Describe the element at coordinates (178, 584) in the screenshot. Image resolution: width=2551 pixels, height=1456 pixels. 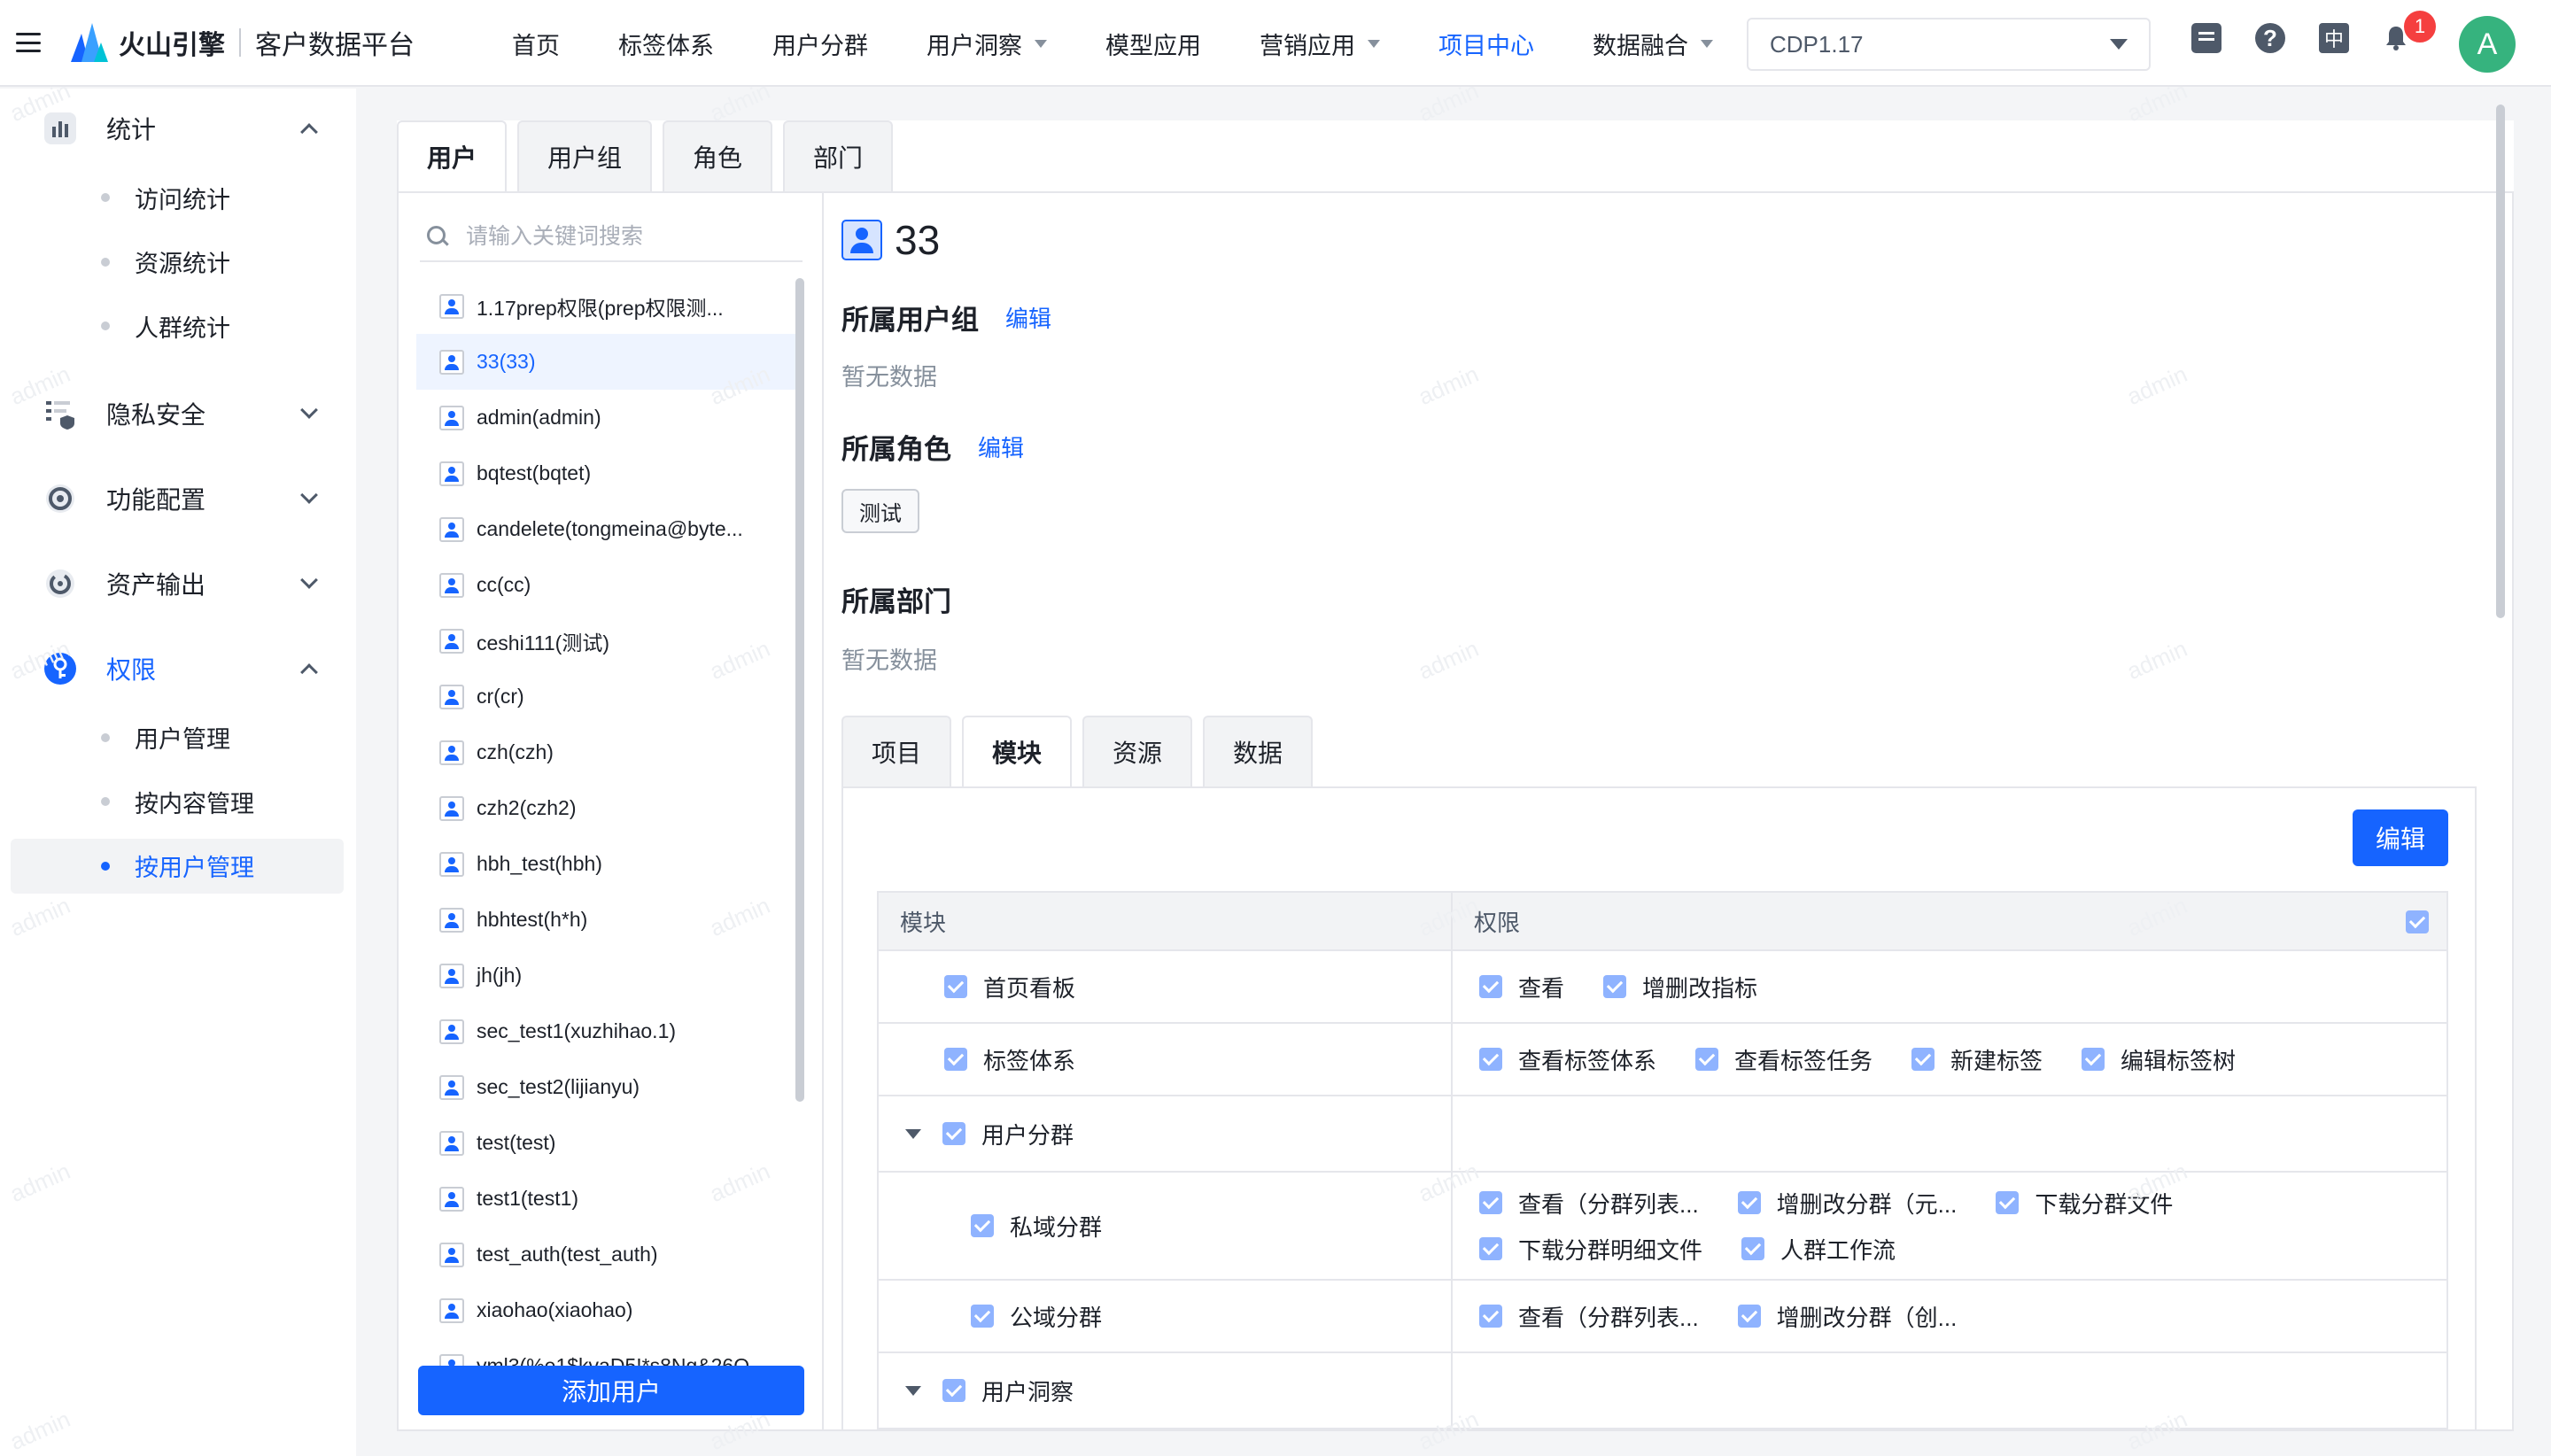
I see `sidebar-group-3: 资产输出` at that location.